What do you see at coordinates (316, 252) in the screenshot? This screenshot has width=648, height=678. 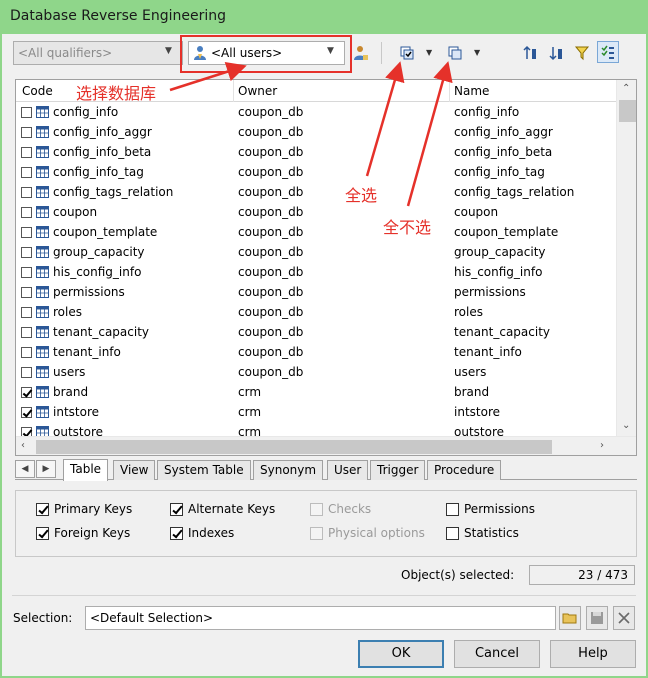 I see `table-row: group_capacity coupon_db group_capacity` at bounding box center [316, 252].